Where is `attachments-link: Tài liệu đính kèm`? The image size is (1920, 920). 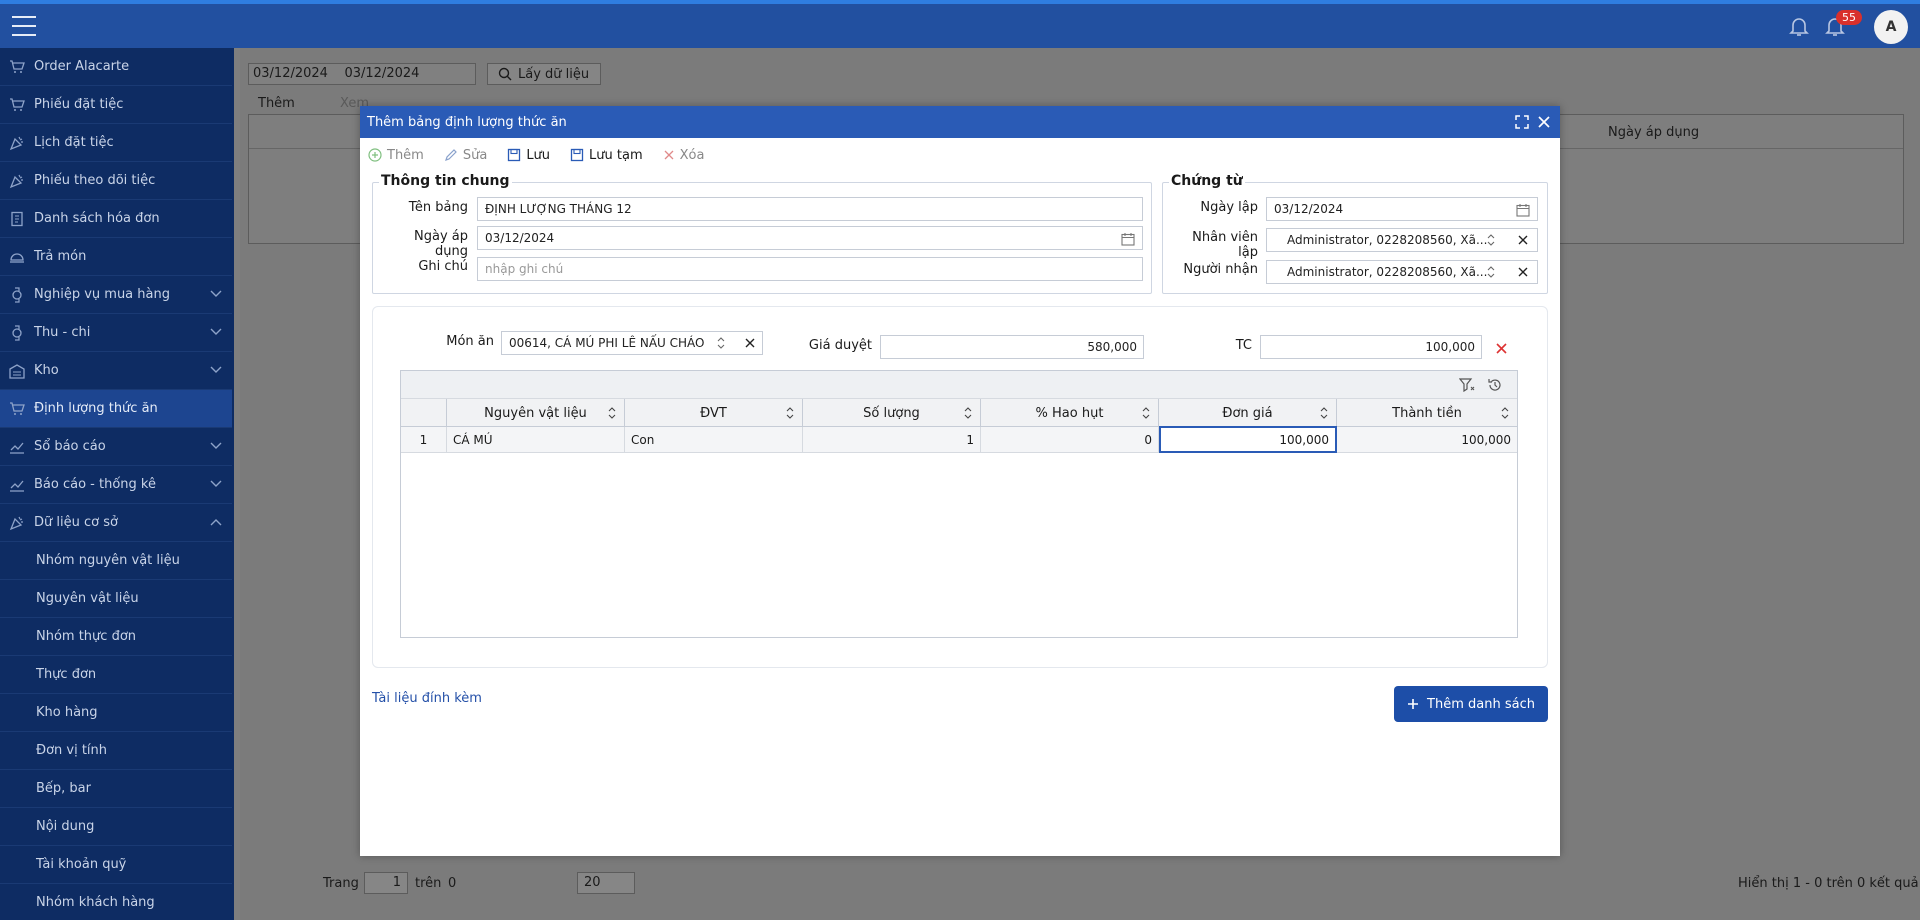 attachments-link: Tài liệu đính kèm is located at coordinates (427, 698).